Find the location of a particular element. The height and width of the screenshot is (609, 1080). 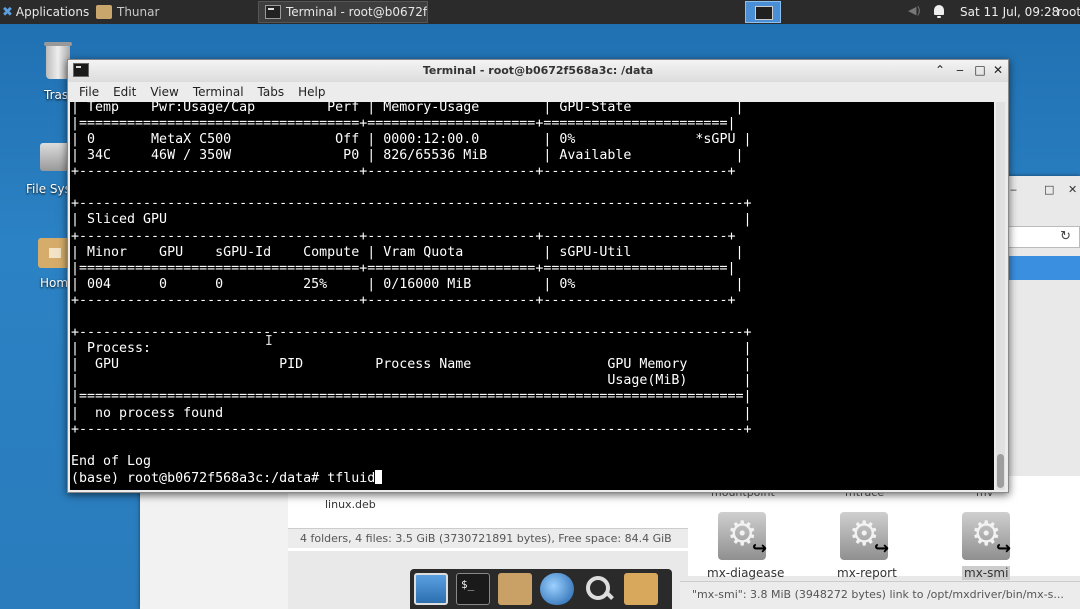

file-item-label: mx-report is located at coordinates (867, 573).